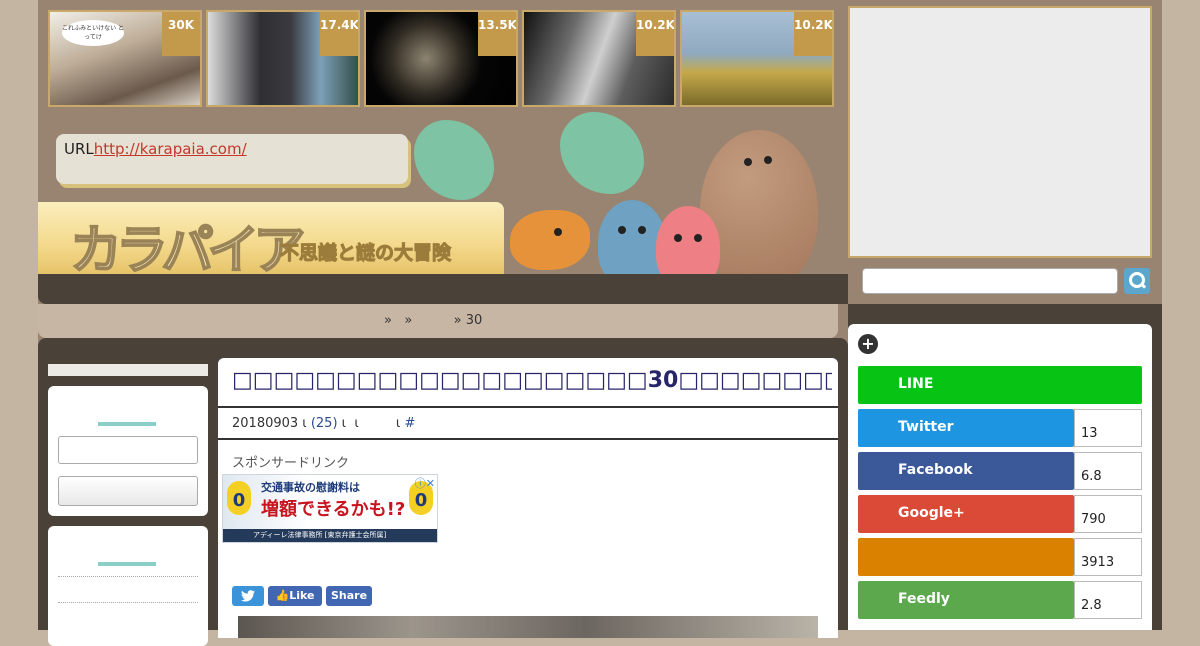  I want to click on site-tagline: 不思議と謎の大冒険, so click(365, 253).